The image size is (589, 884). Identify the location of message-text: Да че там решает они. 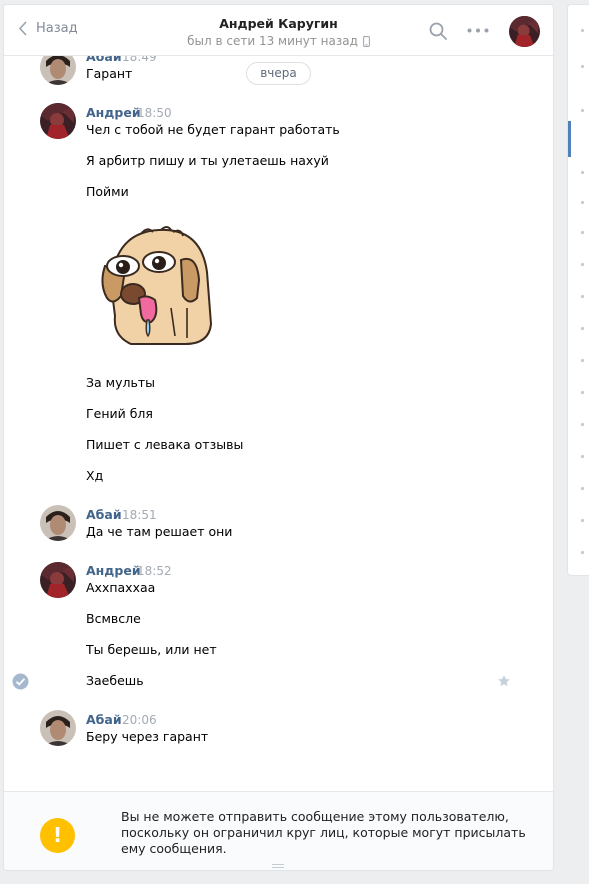
(159, 531).